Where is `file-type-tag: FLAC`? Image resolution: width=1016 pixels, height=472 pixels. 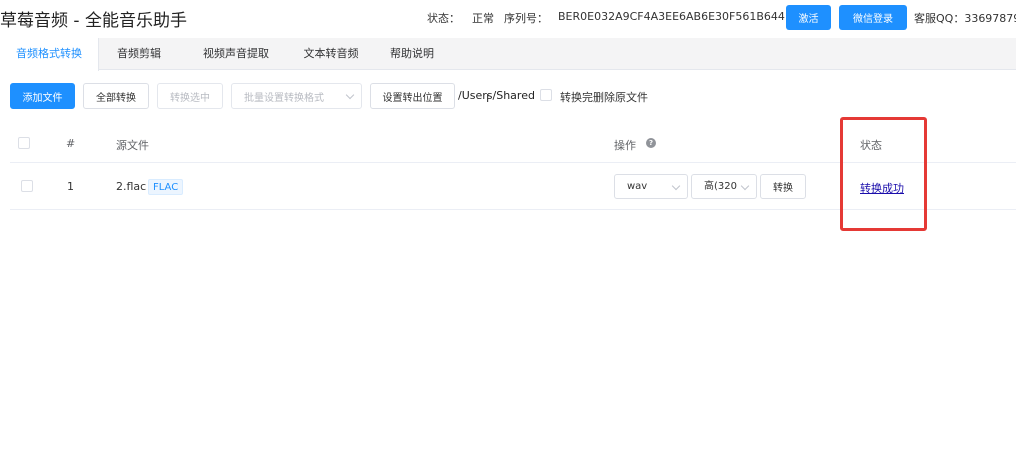 file-type-tag: FLAC is located at coordinates (166, 187).